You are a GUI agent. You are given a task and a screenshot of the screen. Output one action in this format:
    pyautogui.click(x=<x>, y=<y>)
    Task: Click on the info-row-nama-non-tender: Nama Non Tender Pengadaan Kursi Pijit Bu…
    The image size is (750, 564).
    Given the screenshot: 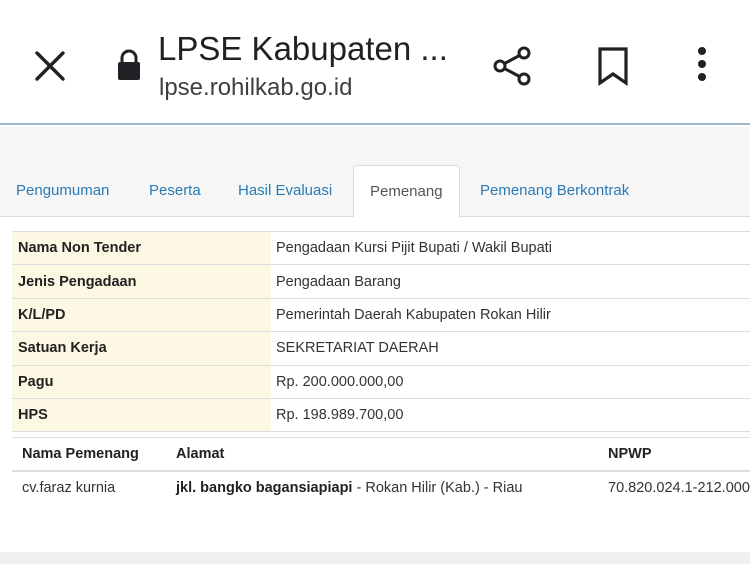 What is the action you would take?
    pyautogui.click(x=381, y=247)
    